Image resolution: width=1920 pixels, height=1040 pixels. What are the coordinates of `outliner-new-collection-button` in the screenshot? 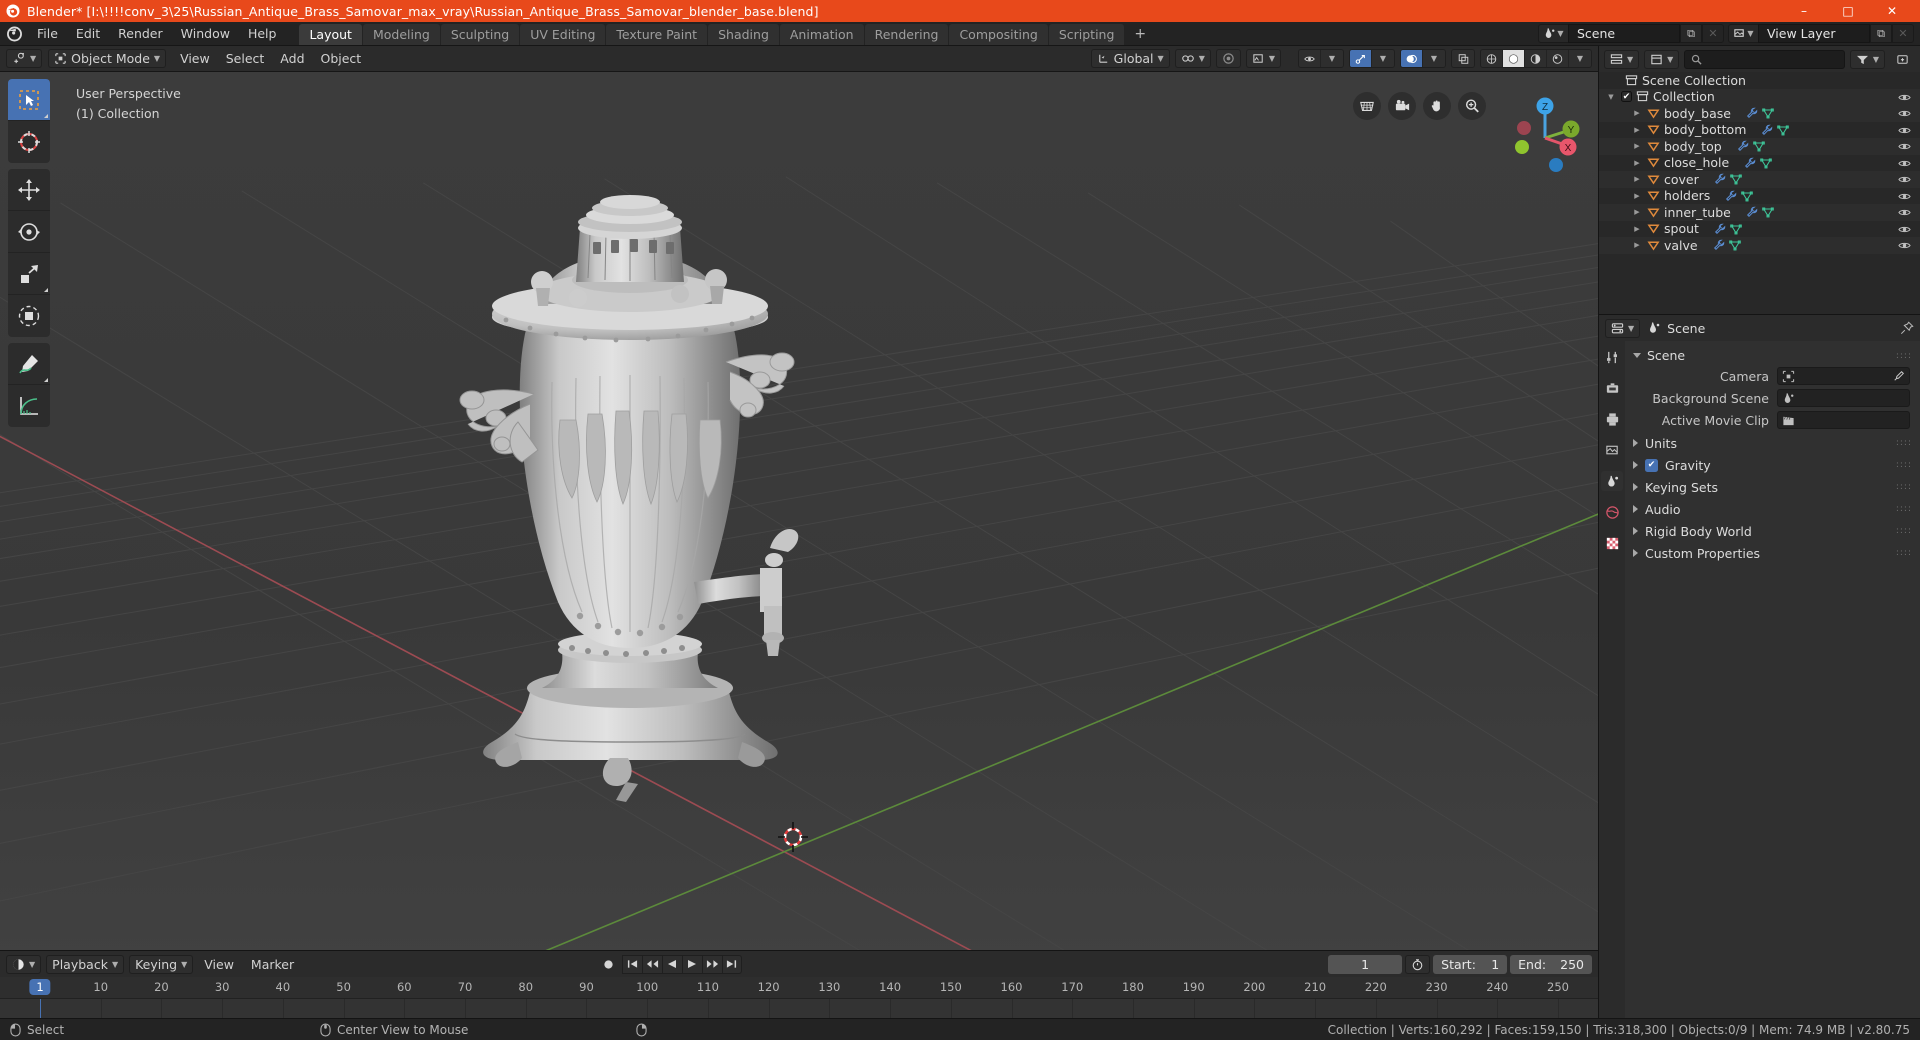 It's located at (1902, 59).